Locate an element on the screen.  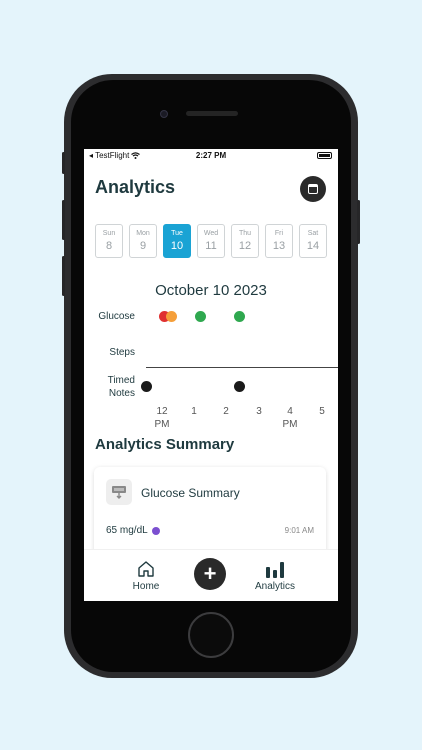
day-date: 14 is located at coordinates (313, 246).